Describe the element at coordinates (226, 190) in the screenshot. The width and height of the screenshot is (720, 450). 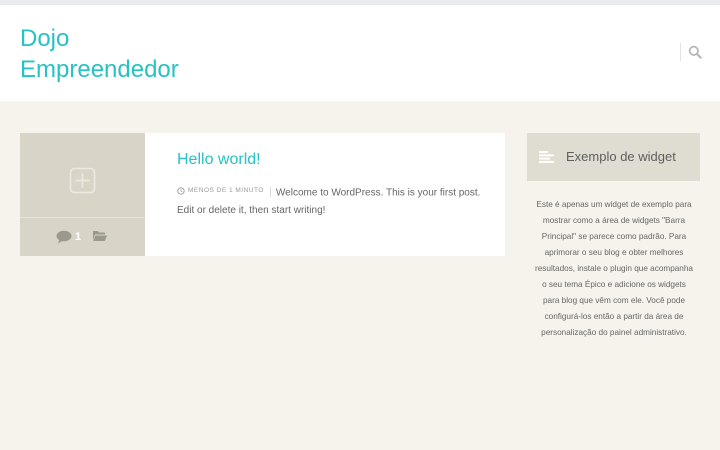
I see `post-date-text: Menos de 1 minuto` at that location.